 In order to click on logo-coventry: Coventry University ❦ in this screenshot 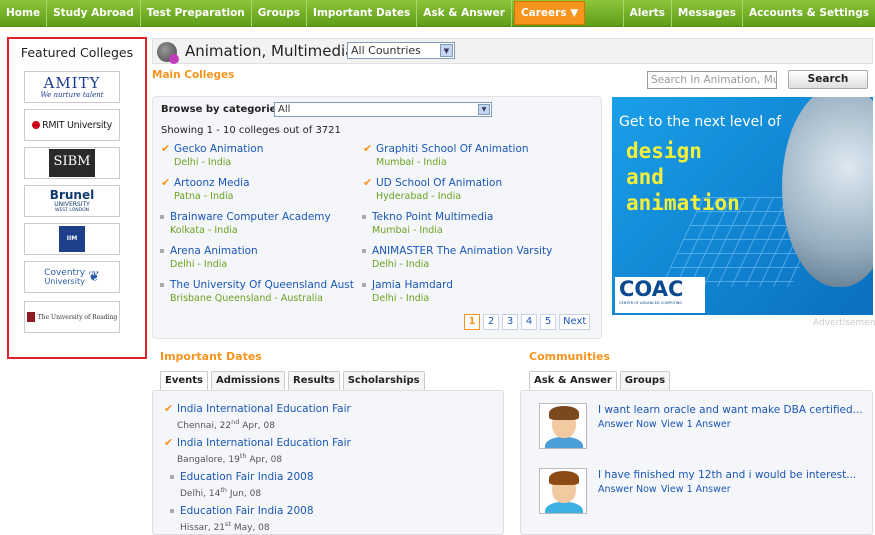, I will do `click(72, 277)`.